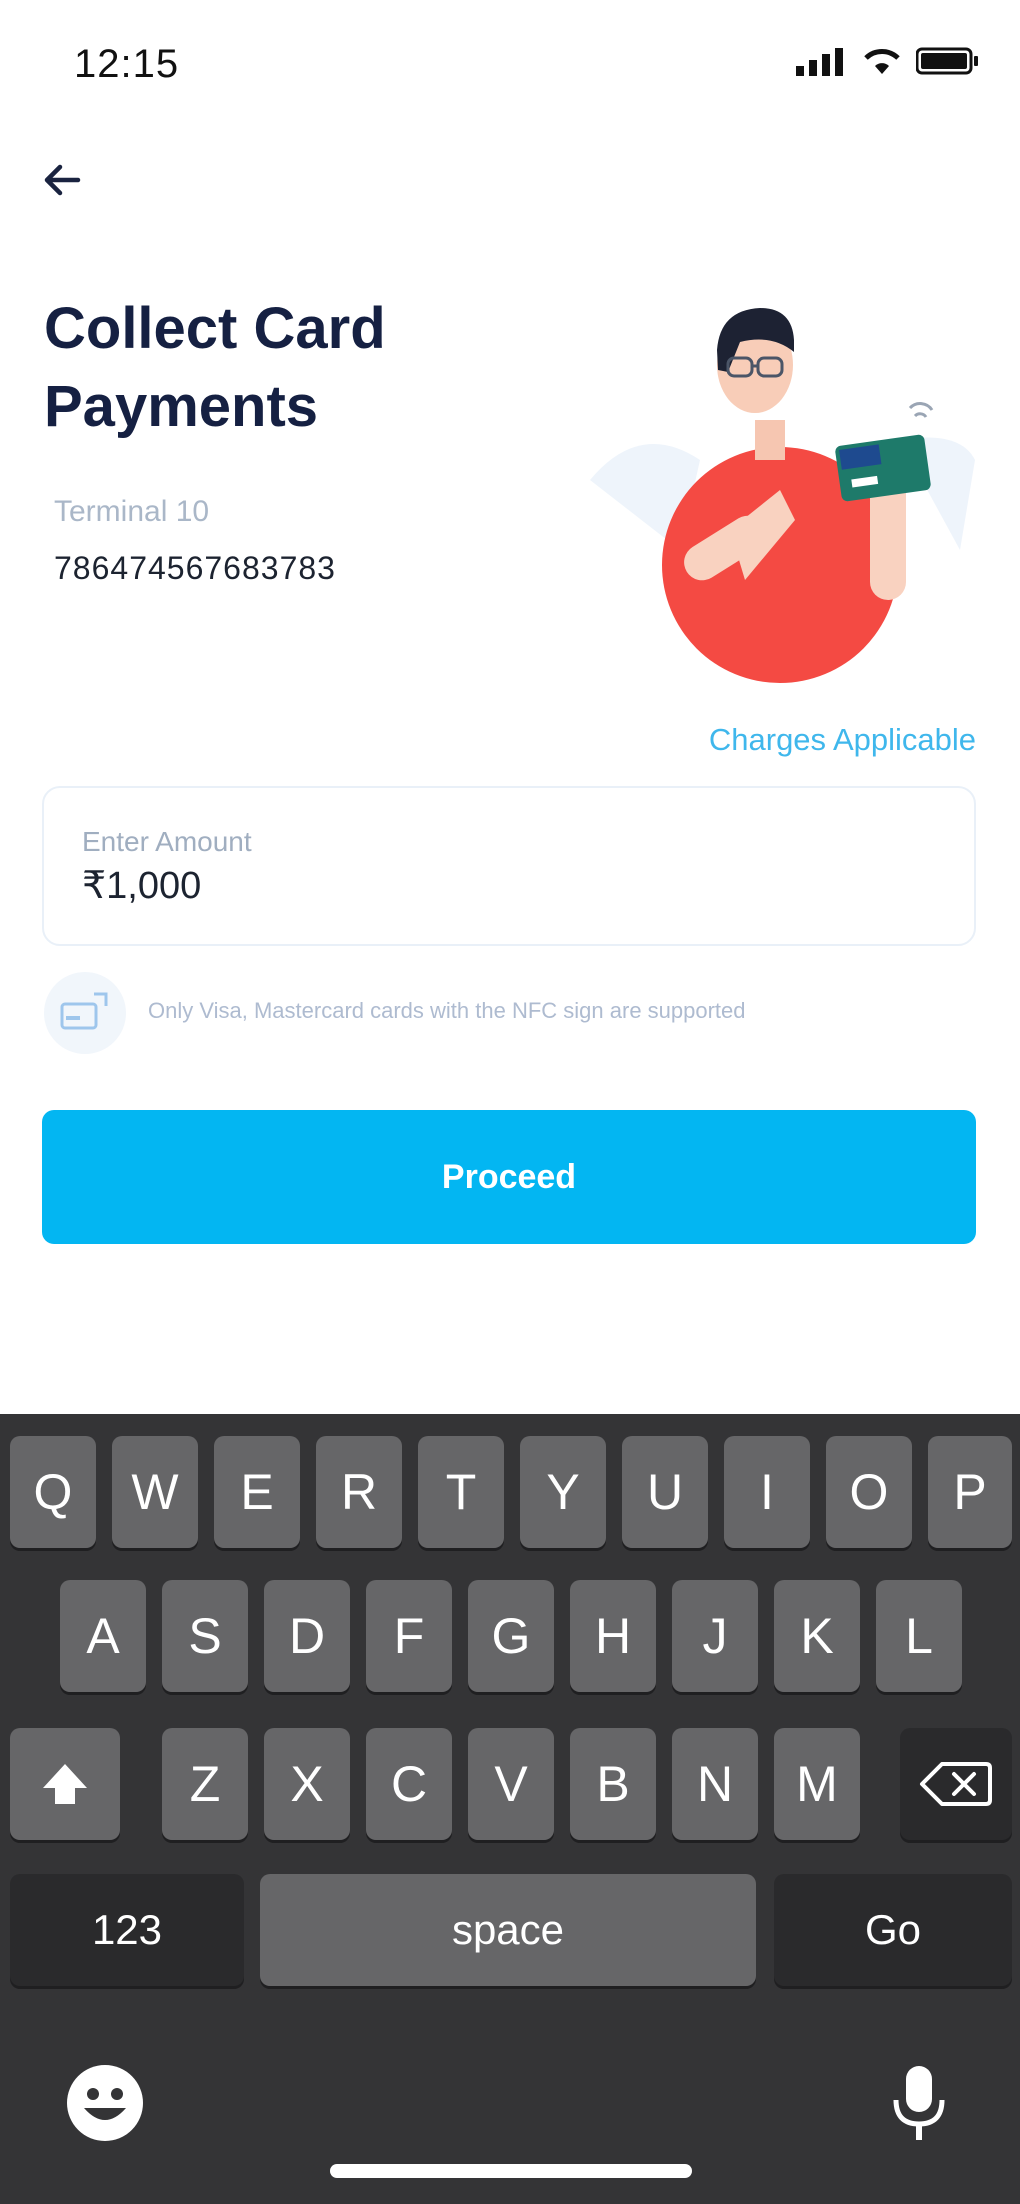 This screenshot has height=2204, width=1020. I want to click on key-z: Z, so click(205, 1784).